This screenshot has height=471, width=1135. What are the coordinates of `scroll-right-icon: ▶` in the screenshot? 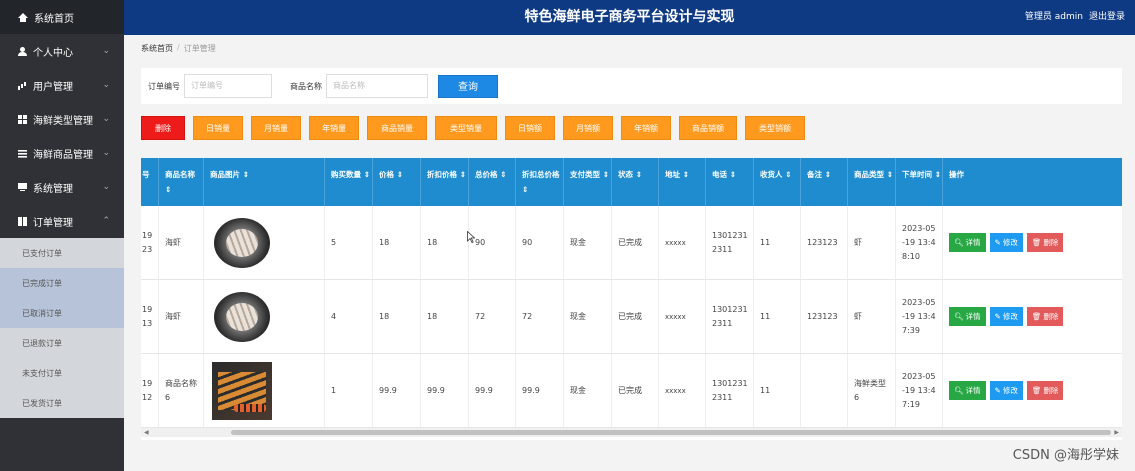 It's located at (1116, 432).